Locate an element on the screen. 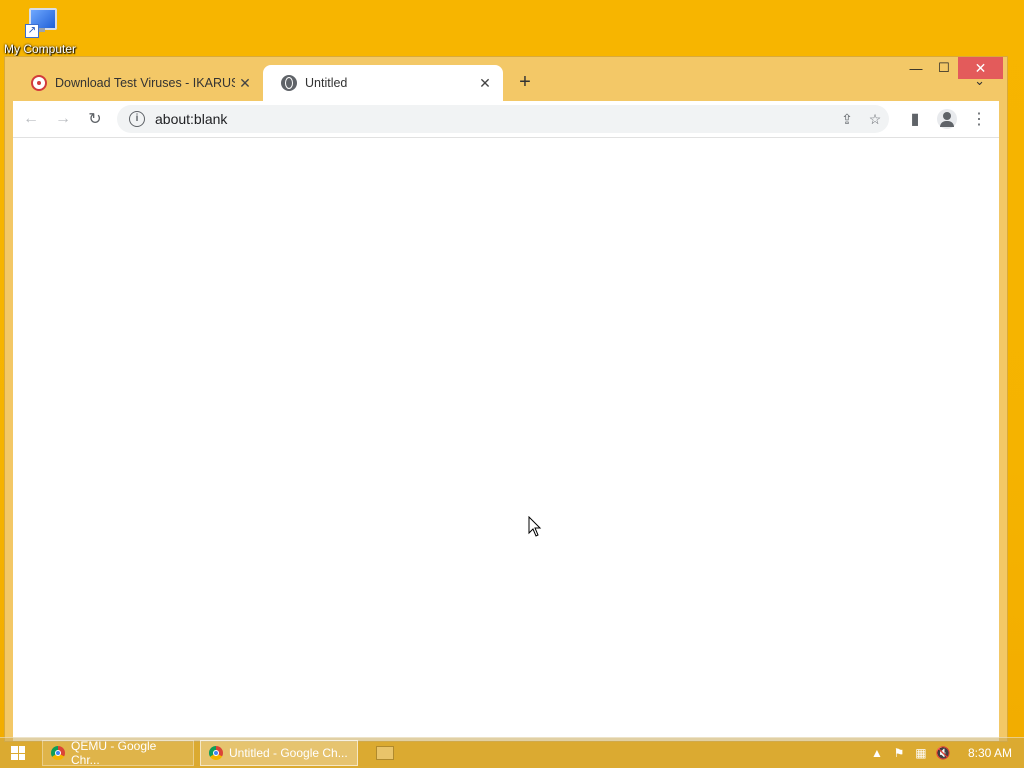 This screenshot has width=1024, height=768. avatar-icon is located at coordinates (947, 119).